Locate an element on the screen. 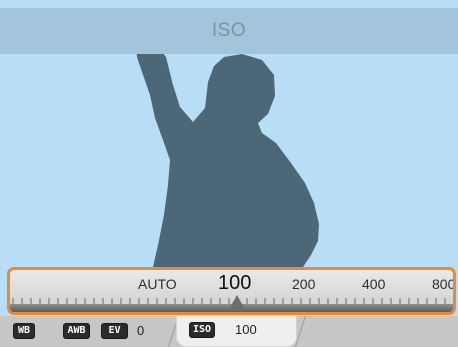  iso-option-800: 800 is located at coordinates (442, 284).